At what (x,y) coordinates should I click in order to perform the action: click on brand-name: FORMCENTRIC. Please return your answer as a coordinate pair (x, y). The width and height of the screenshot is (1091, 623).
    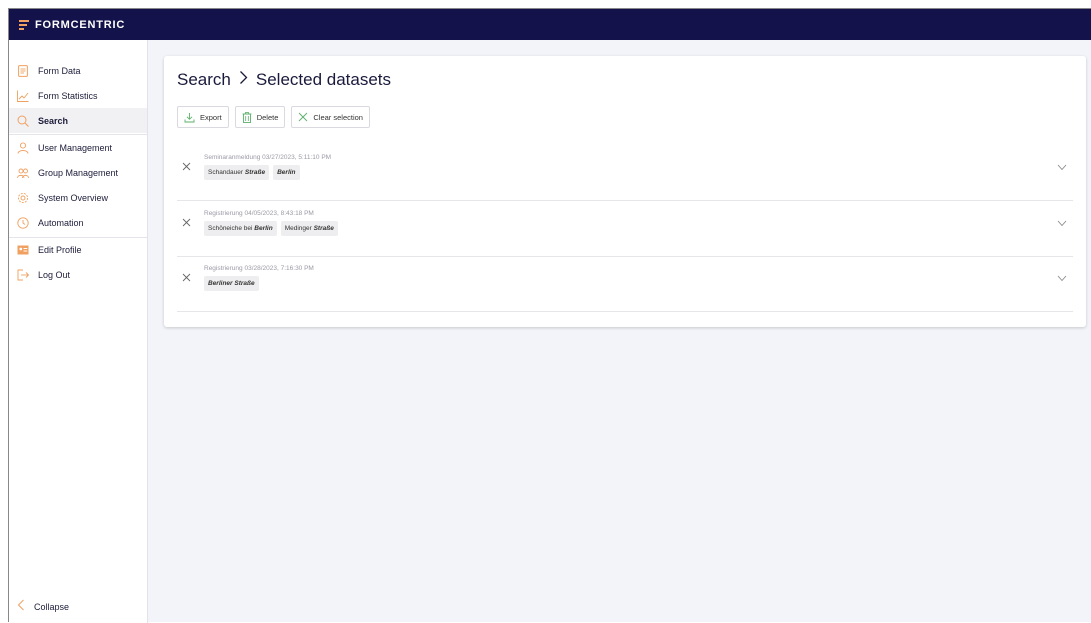
    Looking at the image, I should click on (80, 24).